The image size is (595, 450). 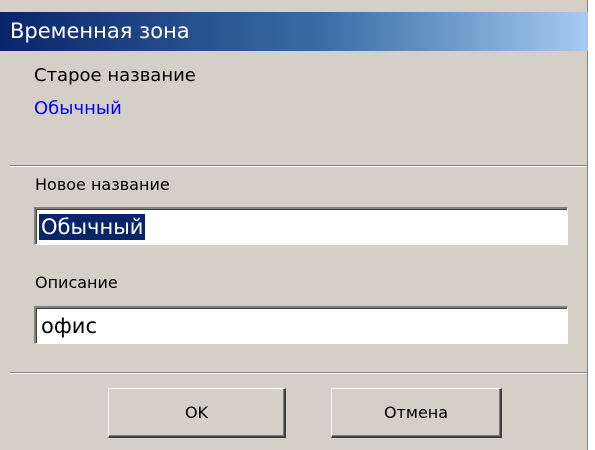 I want to click on description-input-value: офис, so click(x=69, y=326).